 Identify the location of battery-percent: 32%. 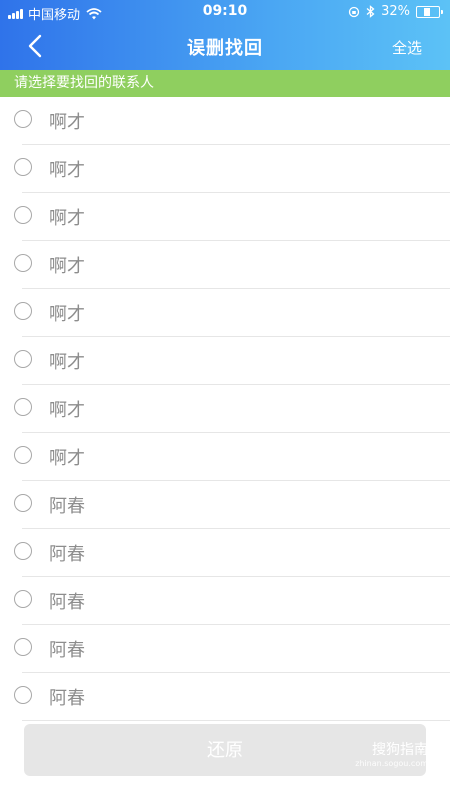
(395, 11).